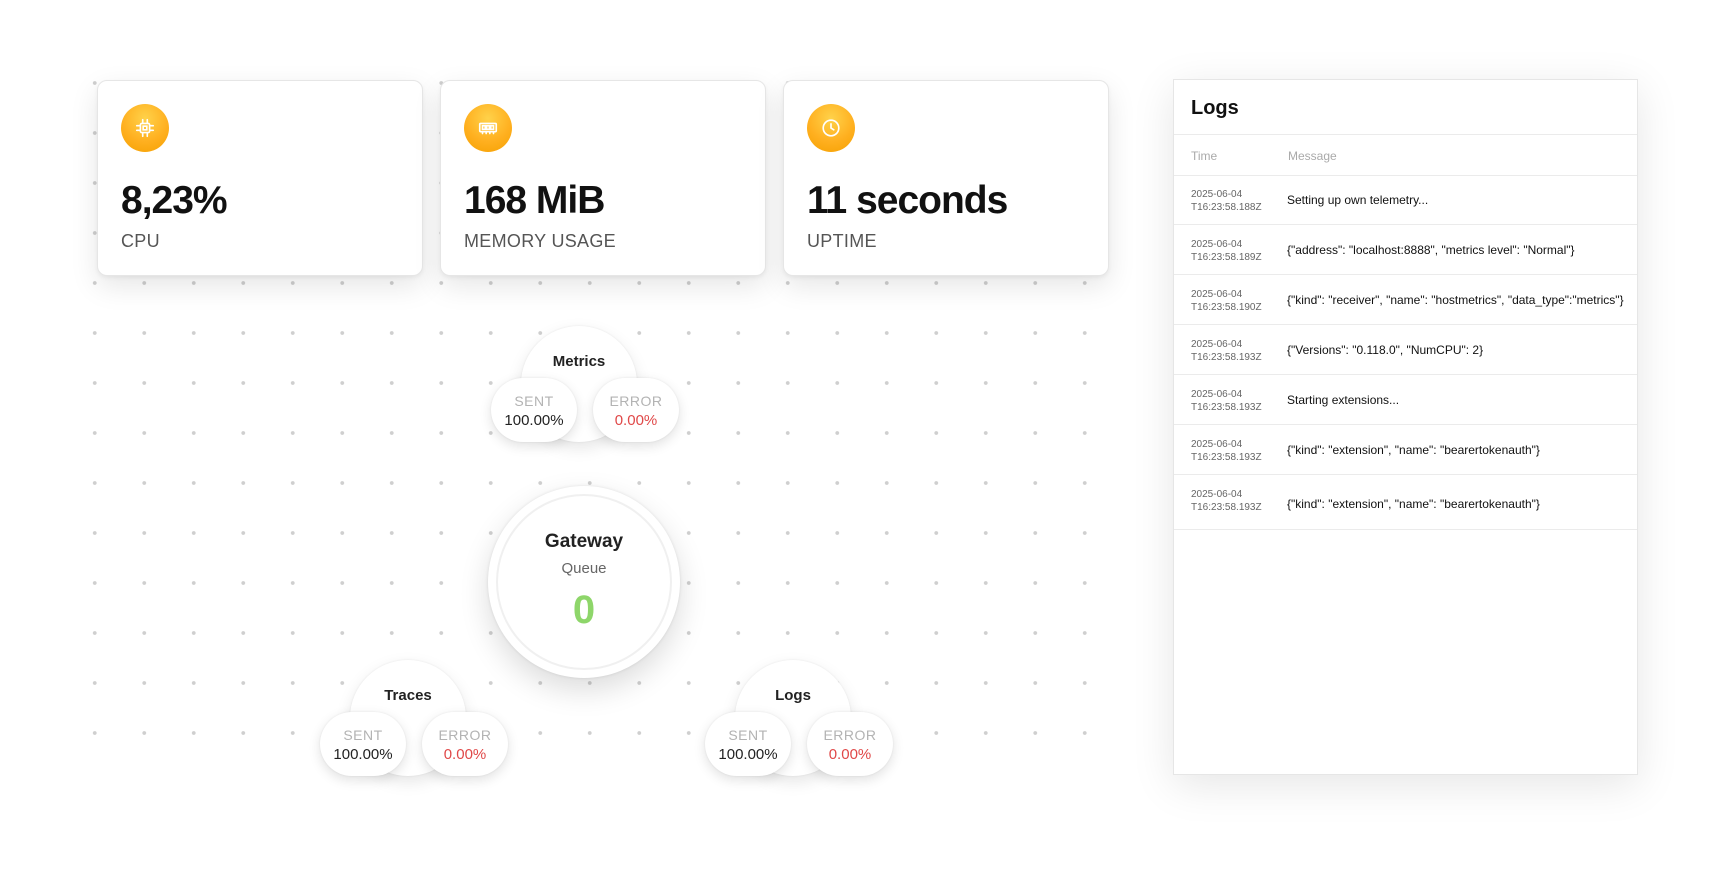  Describe the element at coordinates (603, 178) in the screenshot. I see `memory-card: 168 MiB MEMORY USAGE` at that location.